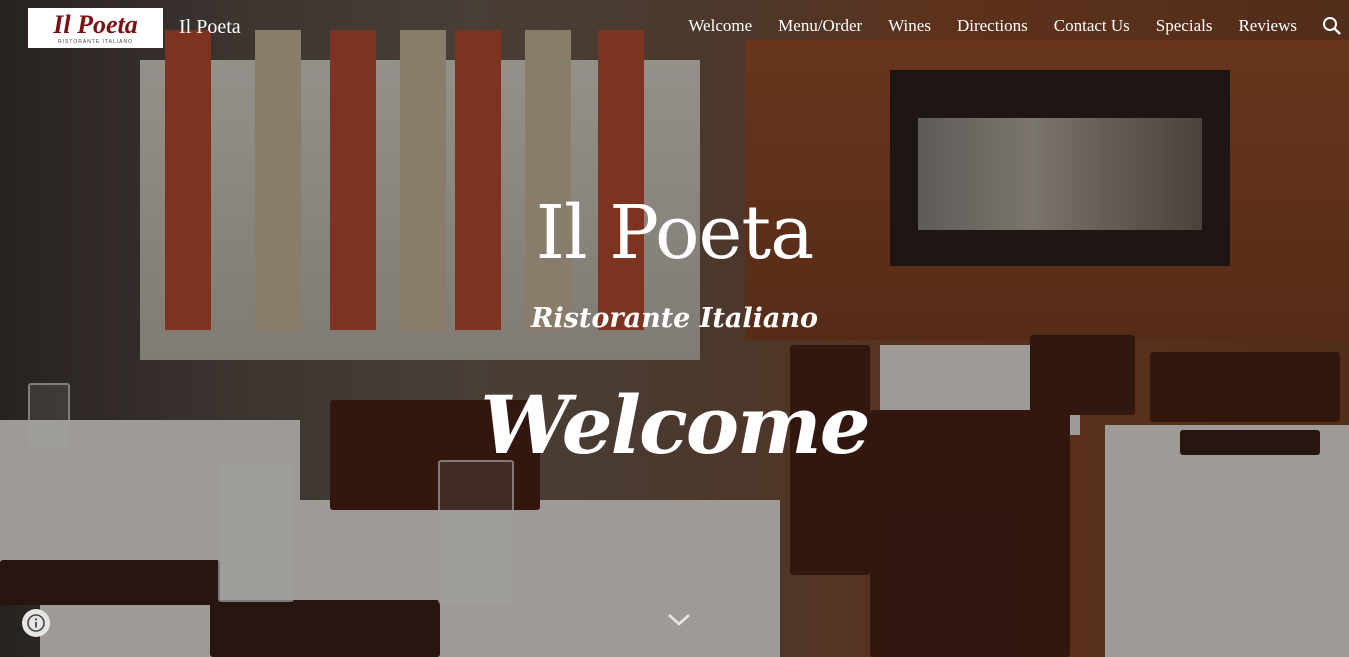 The width and height of the screenshot is (1349, 657). I want to click on search-icon, so click(1332, 26).